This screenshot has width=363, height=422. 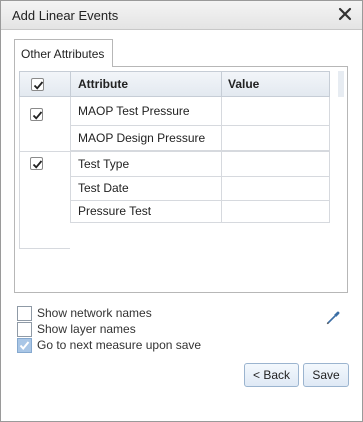 What do you see at coordinates (119, 345) in the screenshot?
I see `option-label: Go to next measure upon save` at bounding box center [119, 345].